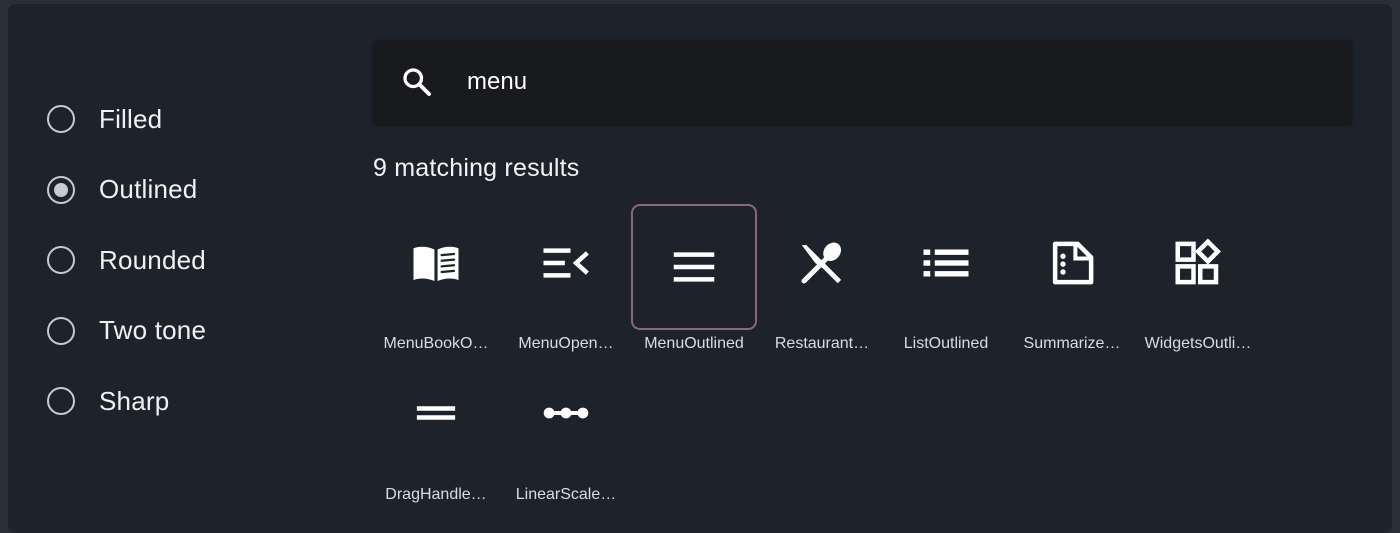 Image resolution: width=1400 pixels, height=533 pixels. I want to click on radio-outlined: Outlined, so click(126, 190).